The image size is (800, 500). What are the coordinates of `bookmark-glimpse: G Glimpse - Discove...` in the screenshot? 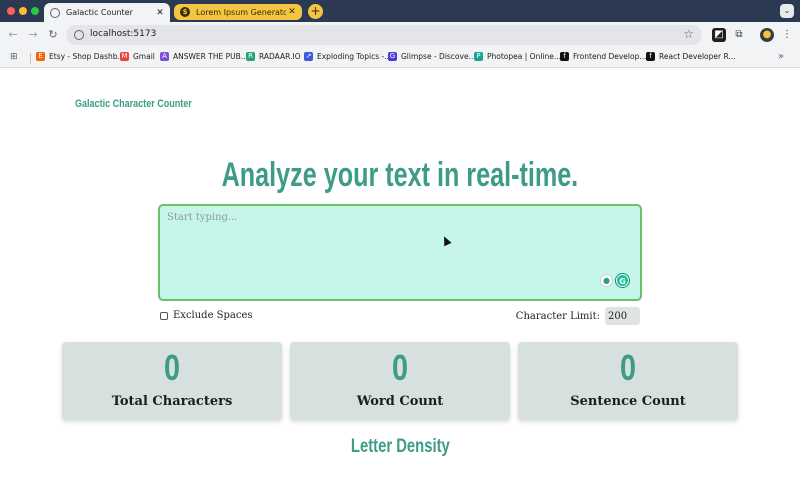 It's located at (432, 56).